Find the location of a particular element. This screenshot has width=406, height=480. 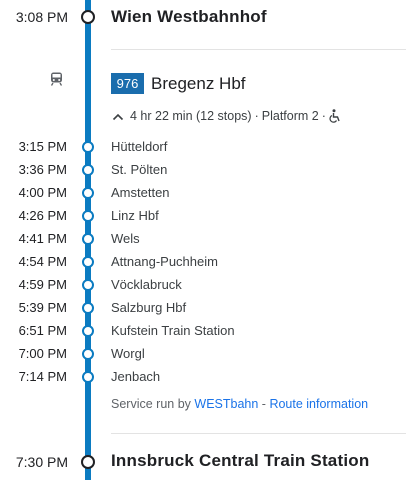

stop-name: Wels is located at coordinates (125, 238).